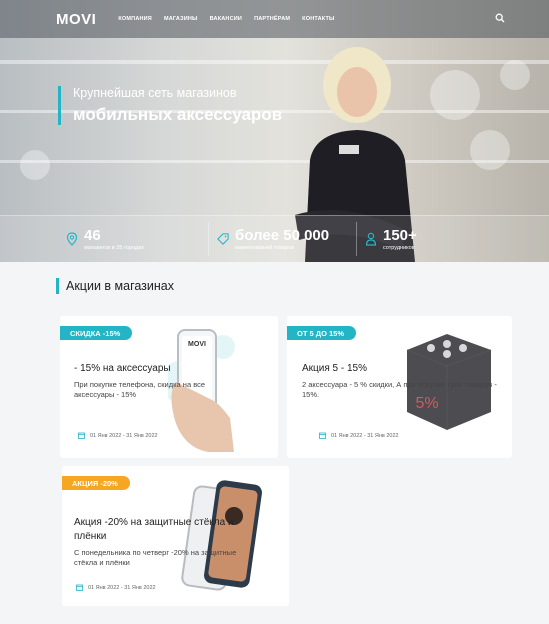 The image size is (549, 624). I want to click on stat-label: магазинов в 25 городах, so click(114, 247).